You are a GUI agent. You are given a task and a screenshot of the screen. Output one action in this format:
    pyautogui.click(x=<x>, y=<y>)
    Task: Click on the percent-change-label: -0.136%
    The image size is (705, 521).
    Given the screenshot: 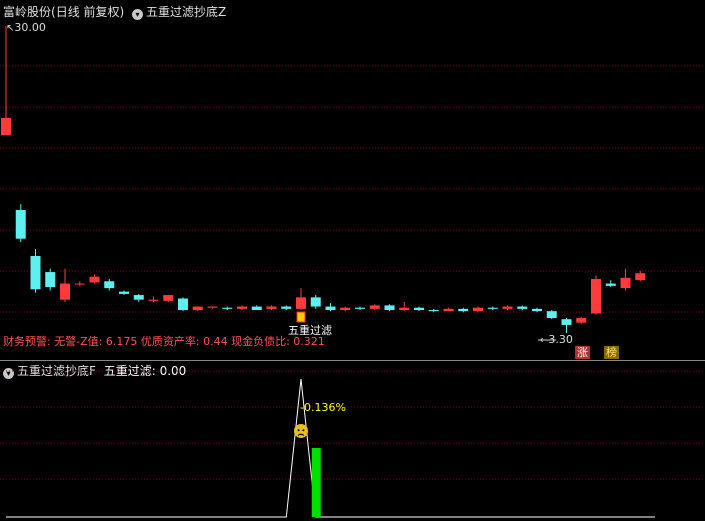 What is the action you would take?
    pyautogui.click(x=323, y=407)
    